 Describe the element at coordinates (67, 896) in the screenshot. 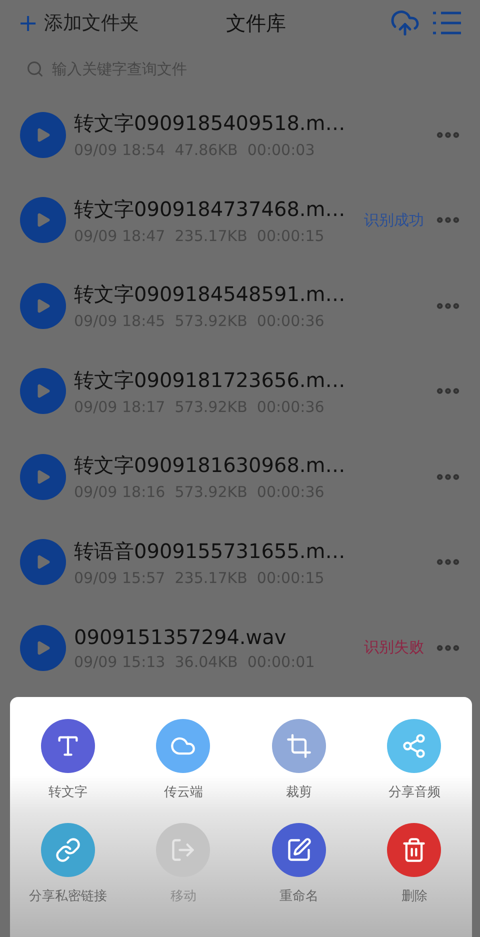

I see `action-label: 分享私密链接` at that location.